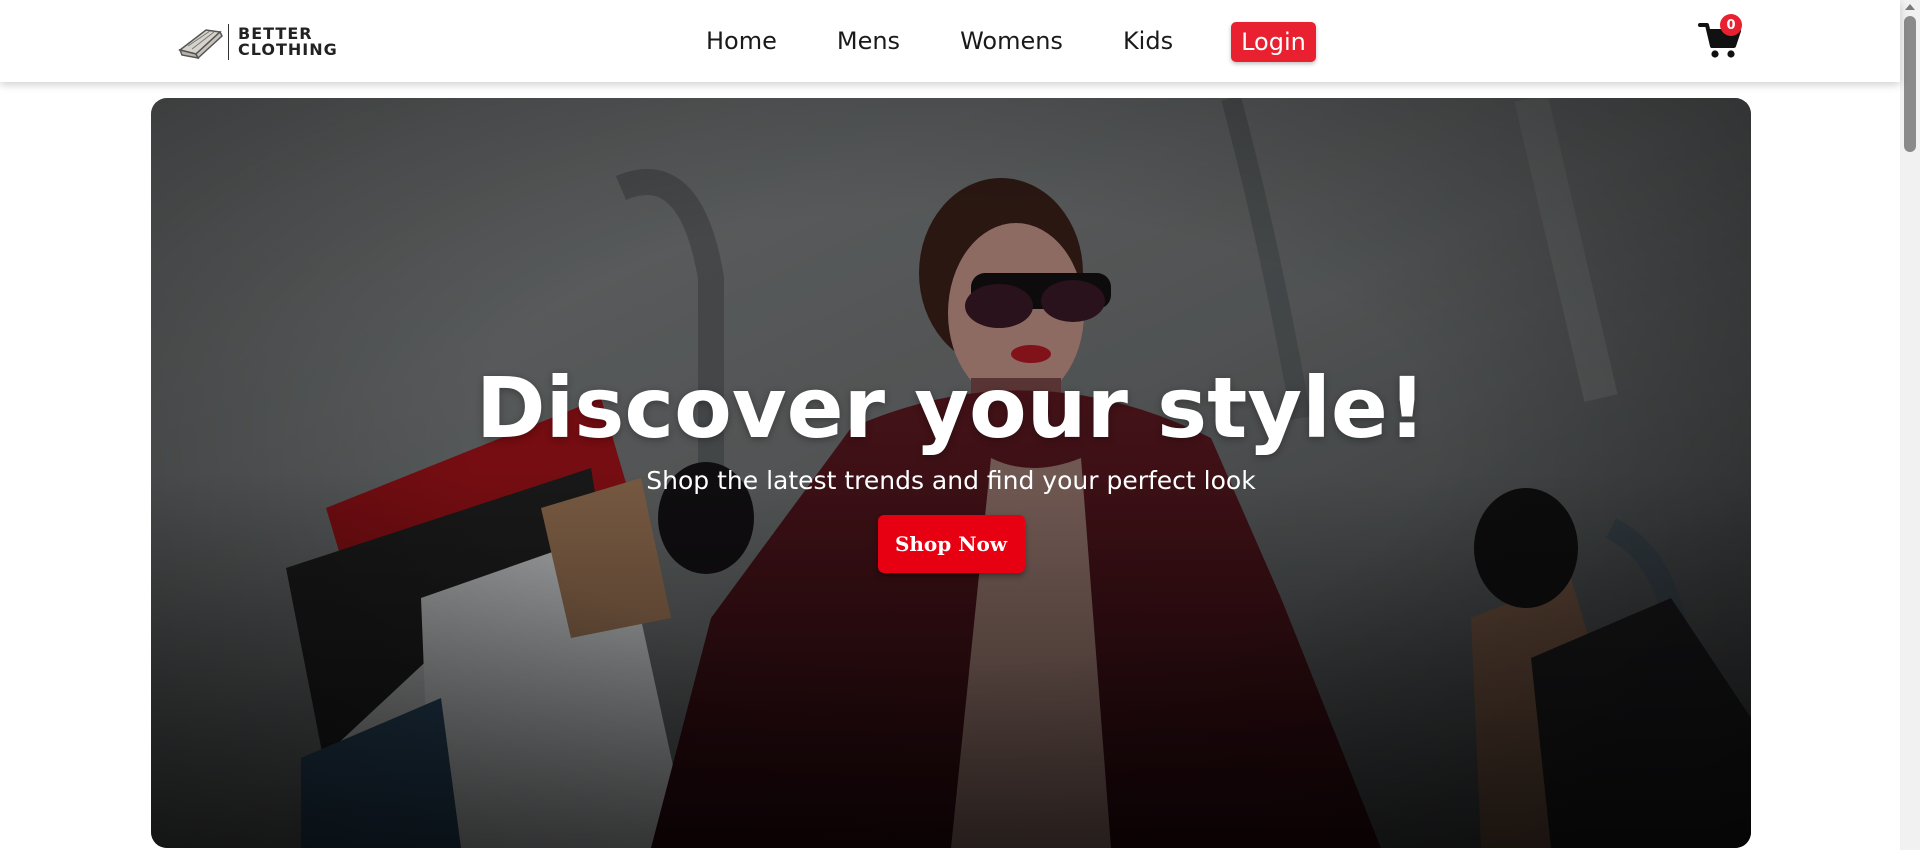 The height and width of the screenshot is (850, 1920). What do you see at coordinates (951, 408) in the screenshot?
I see `hero-title: Discover your style!` at bounding box center [951, 408].